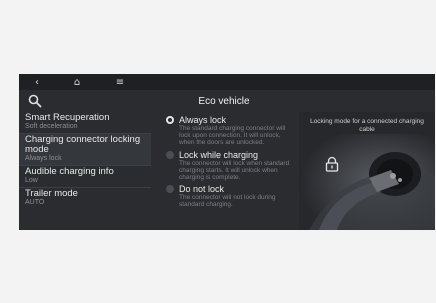  I want to click on padlock-icon, so click(332, 164).